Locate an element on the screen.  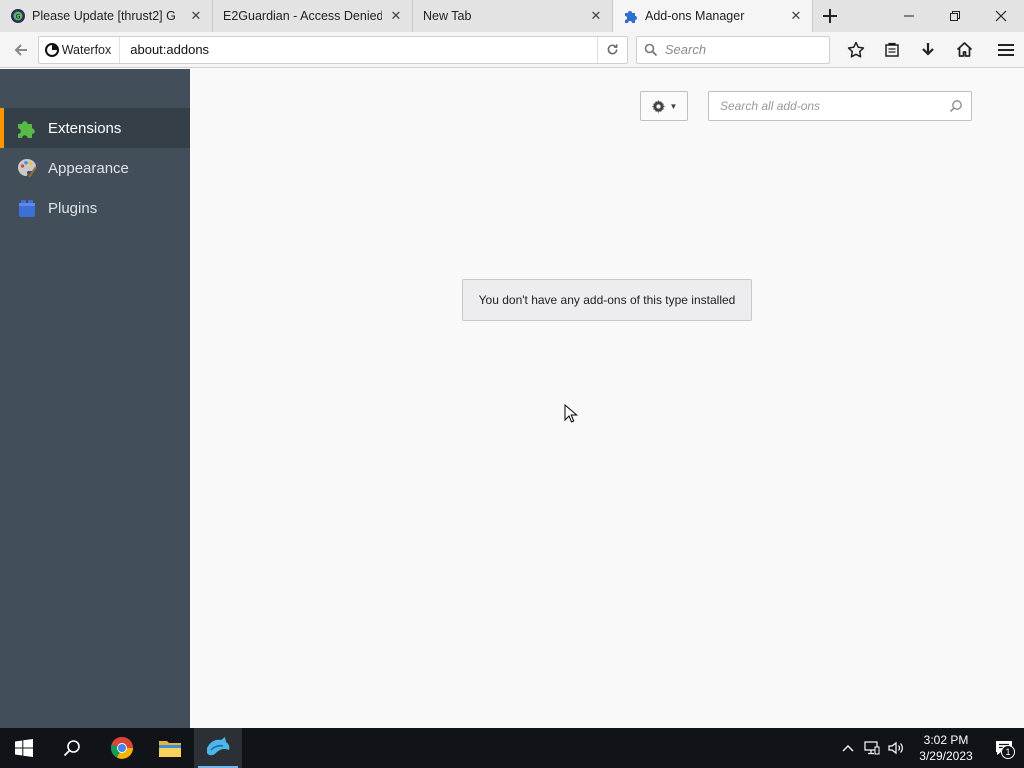
gamefaqs-favicon-icon: G is located at coordinates (18, 16).